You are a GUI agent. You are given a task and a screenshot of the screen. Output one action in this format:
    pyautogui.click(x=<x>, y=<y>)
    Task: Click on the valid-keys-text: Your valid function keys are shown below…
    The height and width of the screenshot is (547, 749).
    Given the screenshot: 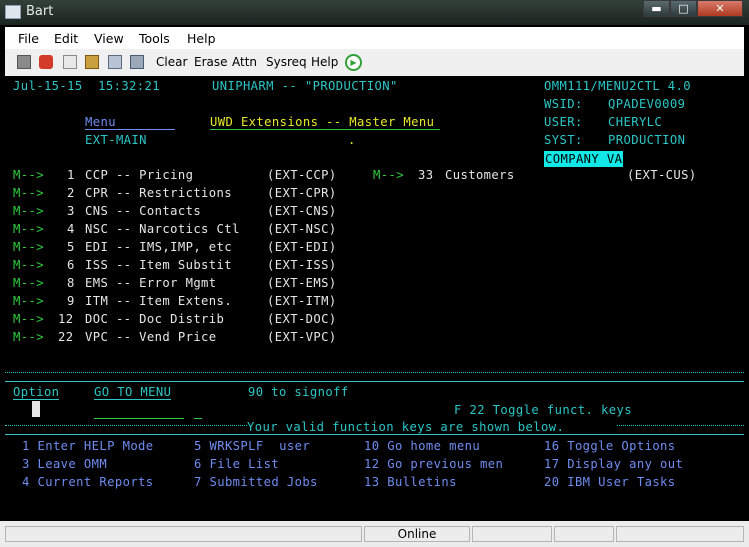 What is the action you would take?
    pyautogui.click(x=406, y=427)
    